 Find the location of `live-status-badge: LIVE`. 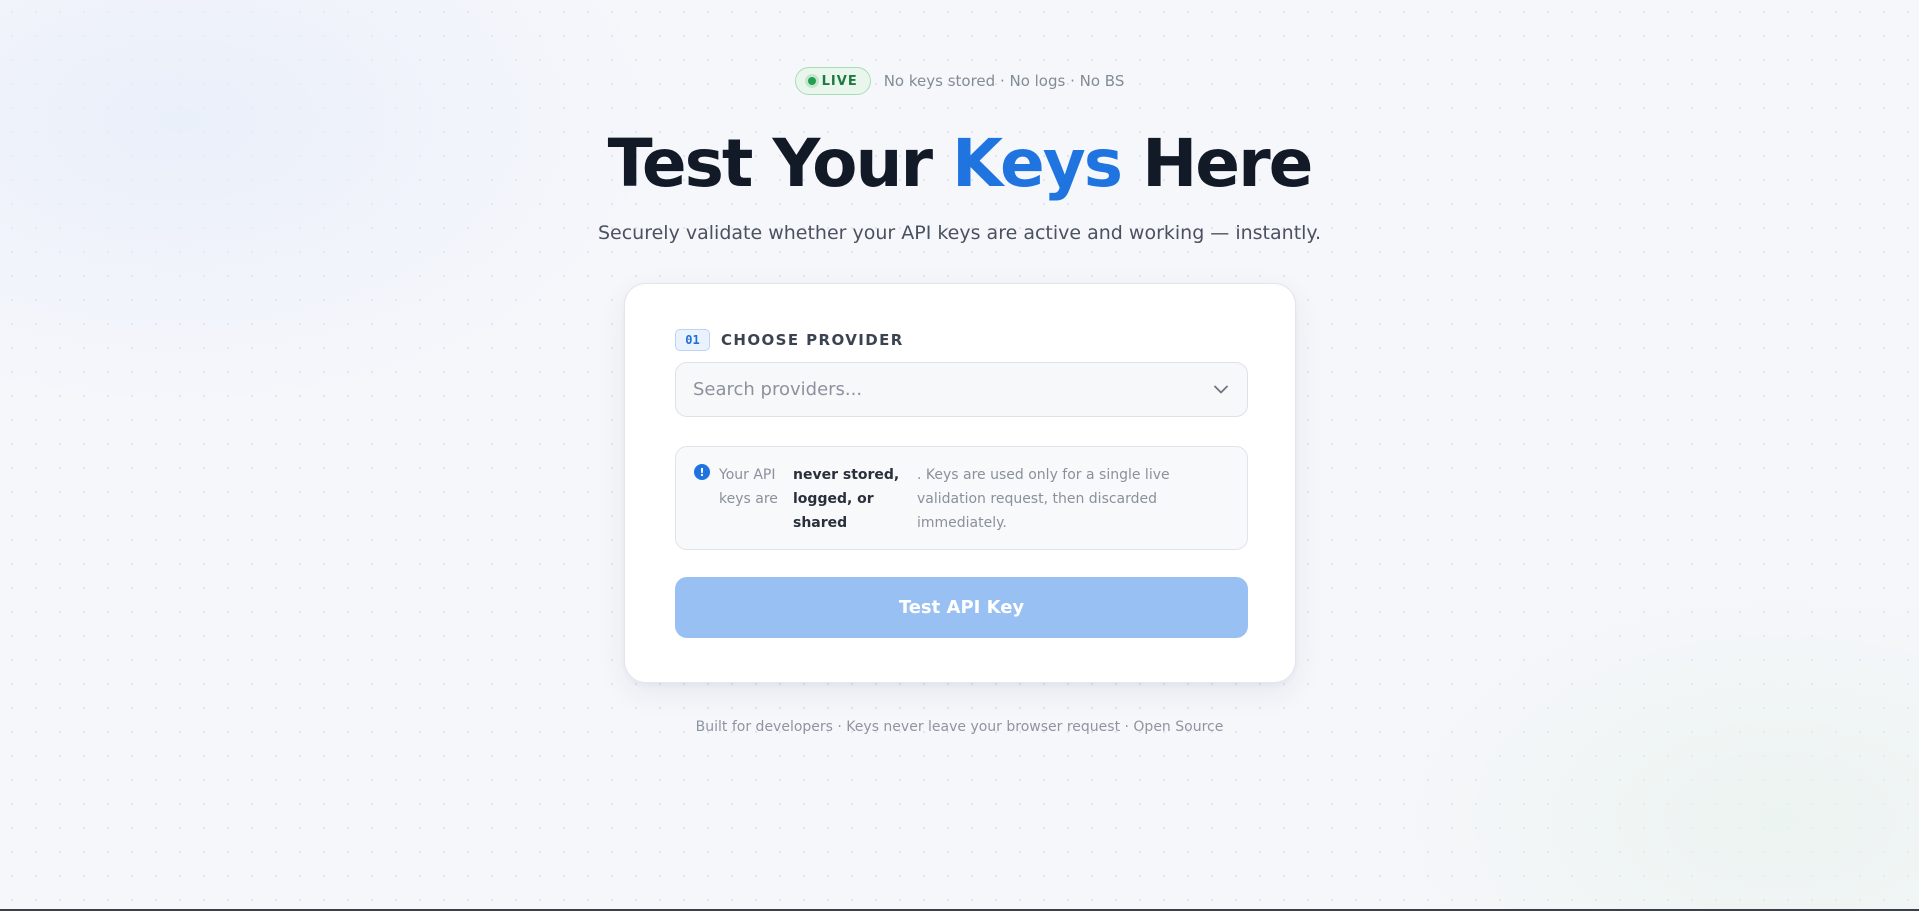

live-status-badge: LIVE is located at coordinates (832, 81).